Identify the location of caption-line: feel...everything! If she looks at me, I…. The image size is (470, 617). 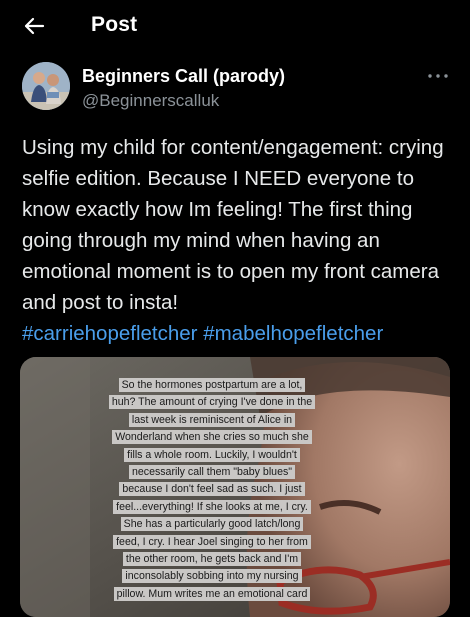
(212, 506).